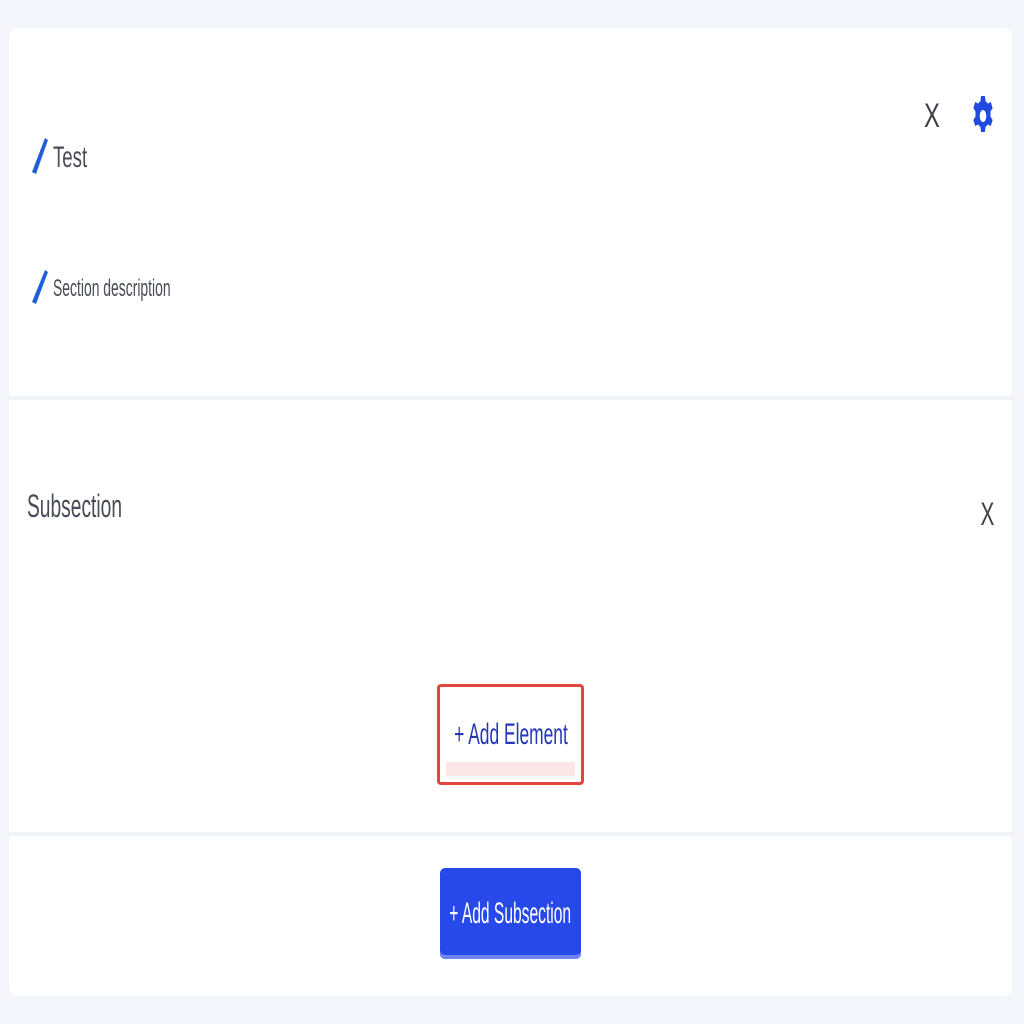 Image resolution: width=1024 pixels, height=1024 pixels. I want to click on close-section-button: X, so click(932, 116).